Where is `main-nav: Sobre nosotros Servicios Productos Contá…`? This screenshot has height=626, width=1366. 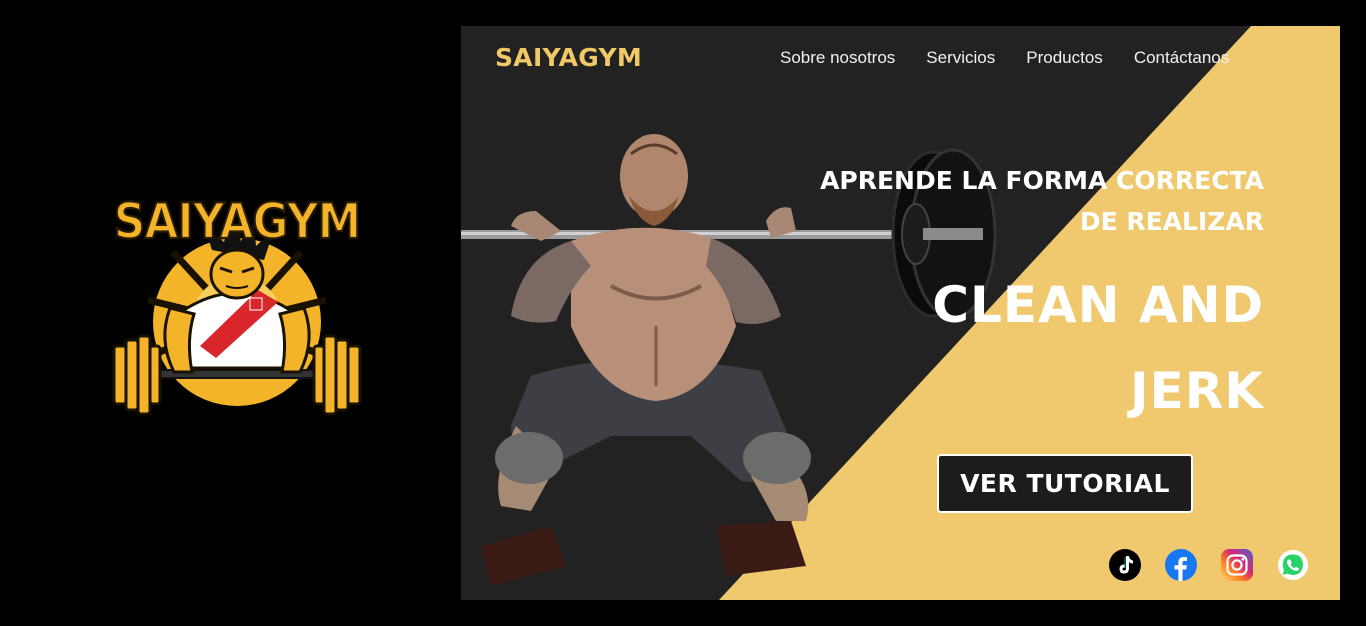
main-nav: Sobre nosotros Servicios Productos Contá… is located at coordinates (1004, 58).